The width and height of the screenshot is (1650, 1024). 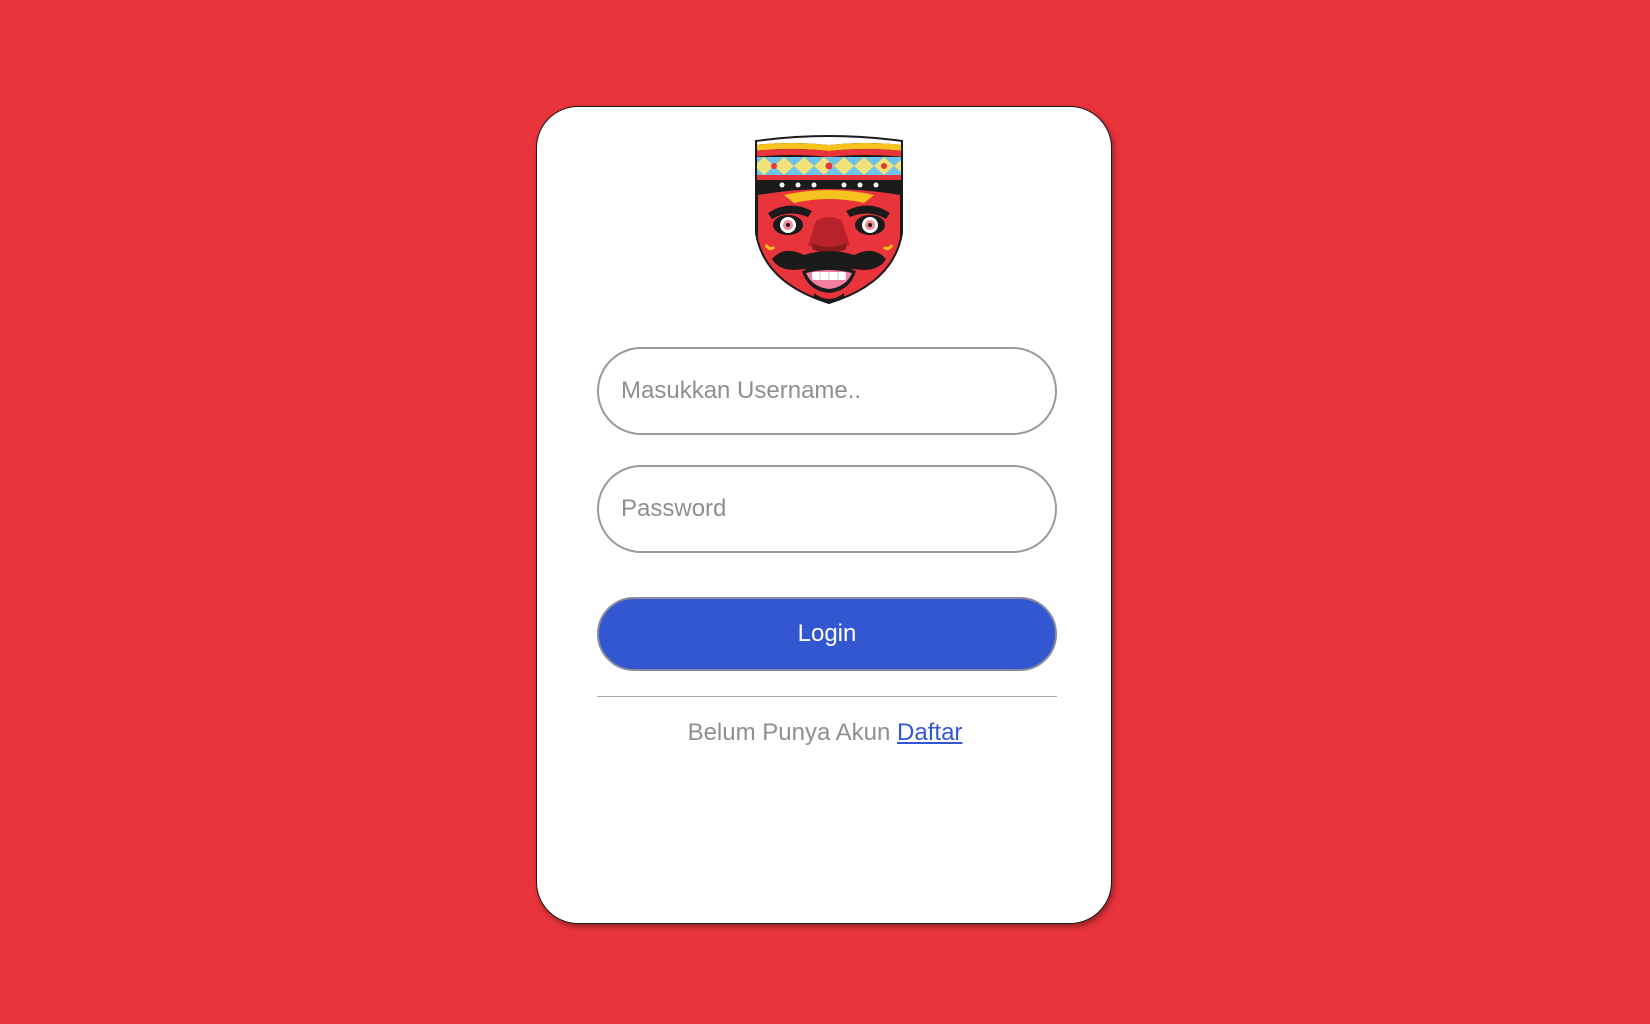 What do you see at coordinates (829, 220) in the screenshot?
I see `wayang-mask-icon` at bounding box center [829, 220].